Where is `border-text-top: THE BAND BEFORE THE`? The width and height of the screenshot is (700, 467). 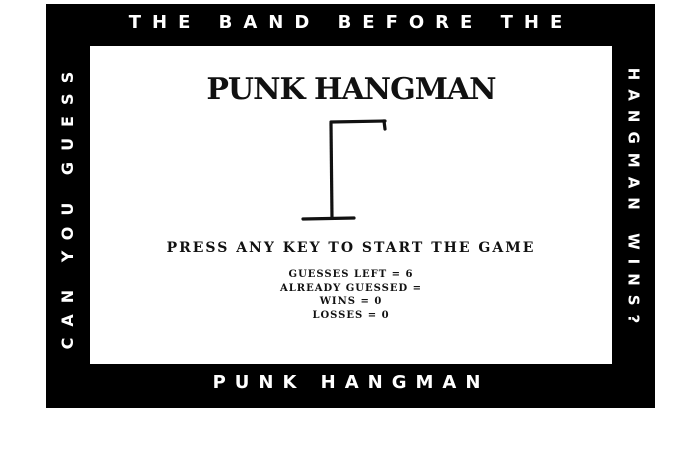 border-text-top: THE BAND BEFORE THE is located at coordinates (351, 22).